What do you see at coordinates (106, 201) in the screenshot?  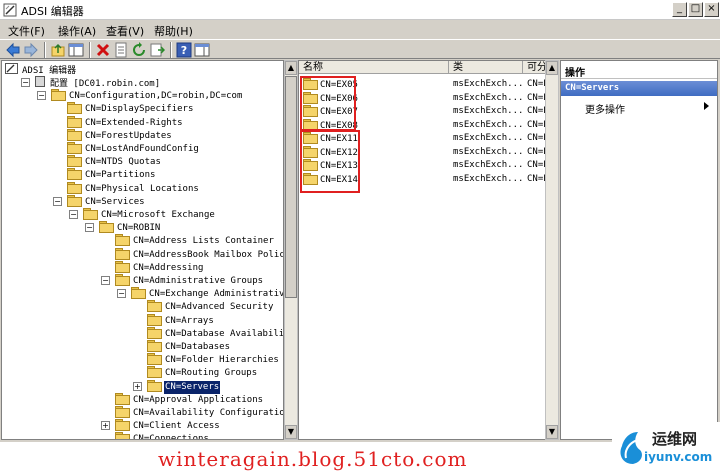 I see `tree-node: CN=Services` at bounding box center [106, 201].